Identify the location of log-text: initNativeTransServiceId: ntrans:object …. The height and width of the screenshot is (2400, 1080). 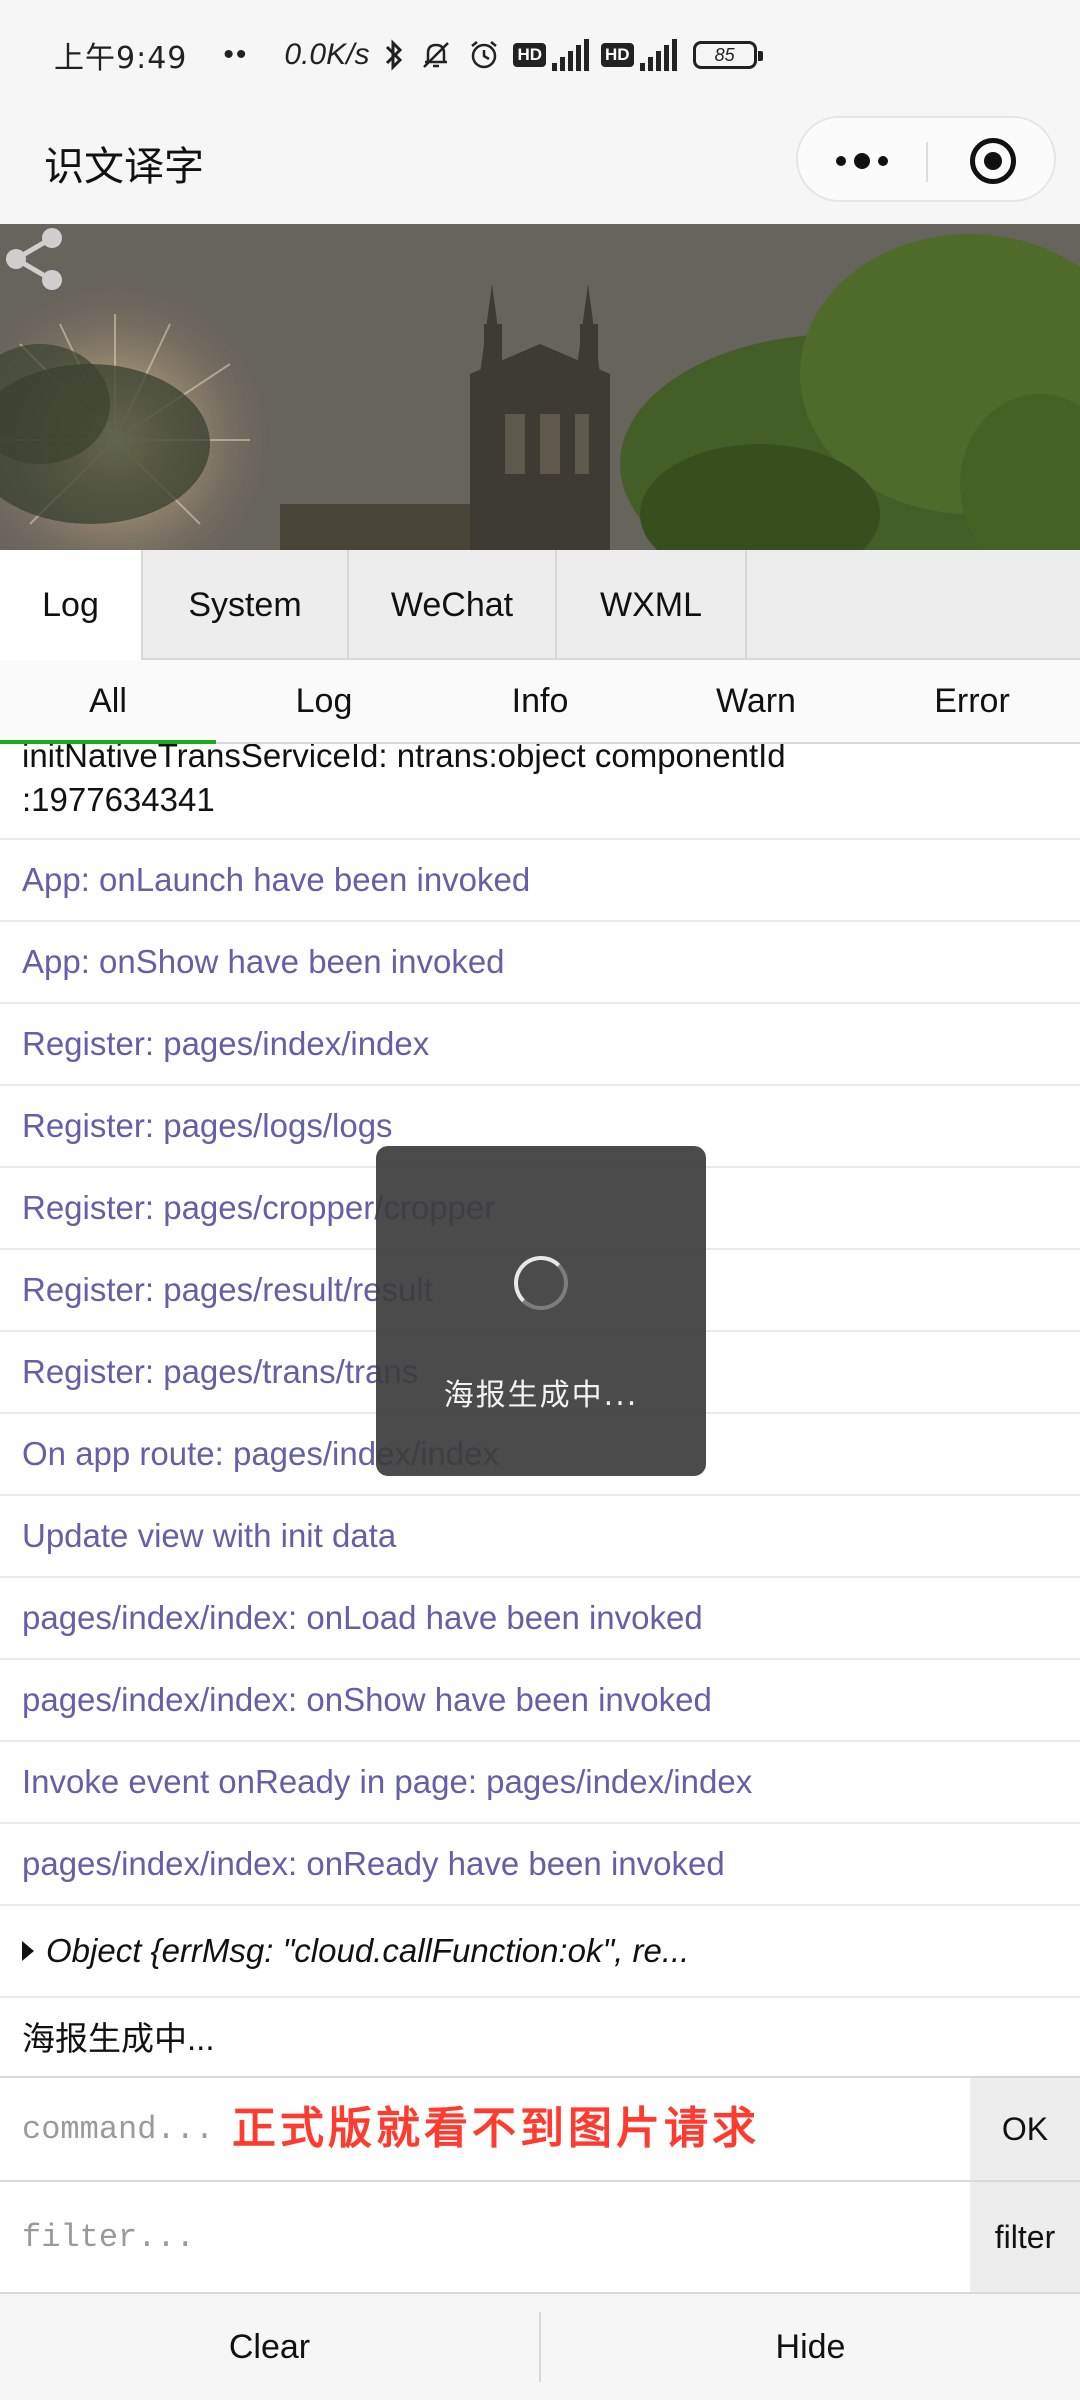
(404, 759).